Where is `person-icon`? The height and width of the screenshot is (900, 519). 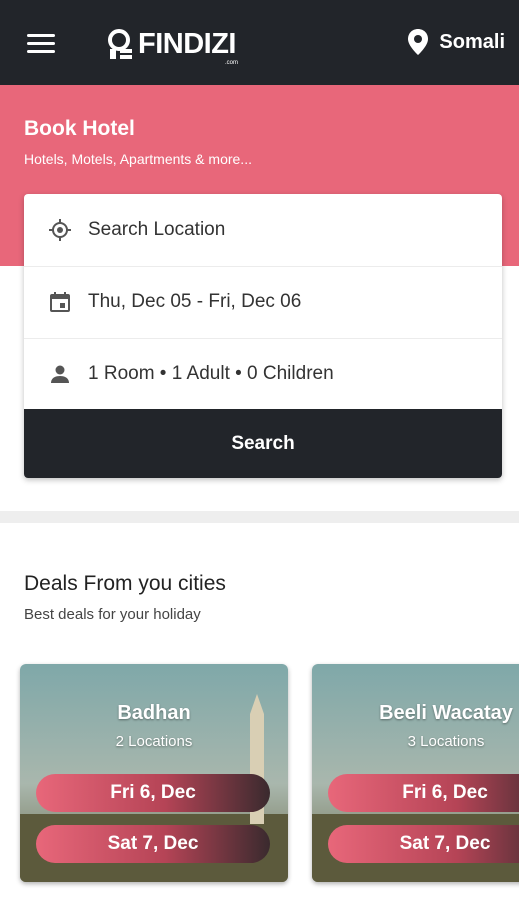
person-icon is located at coordinates (60, 374).